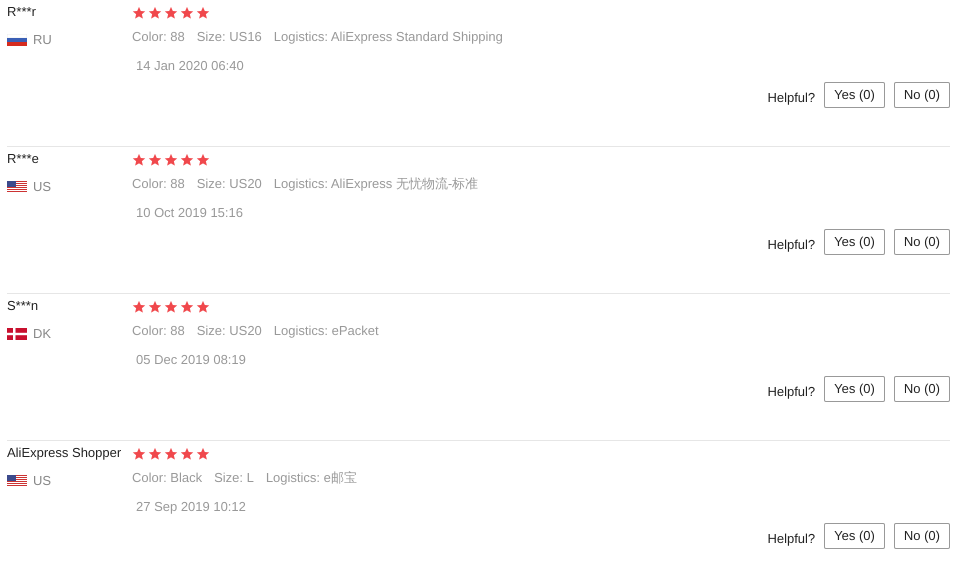 This screenshot has width=955, height=561. What do you see at coordinates (311, 478) in the screenshot?
I see `order-detail: Logistics: e邮宝` at bounding box center [311, 478].